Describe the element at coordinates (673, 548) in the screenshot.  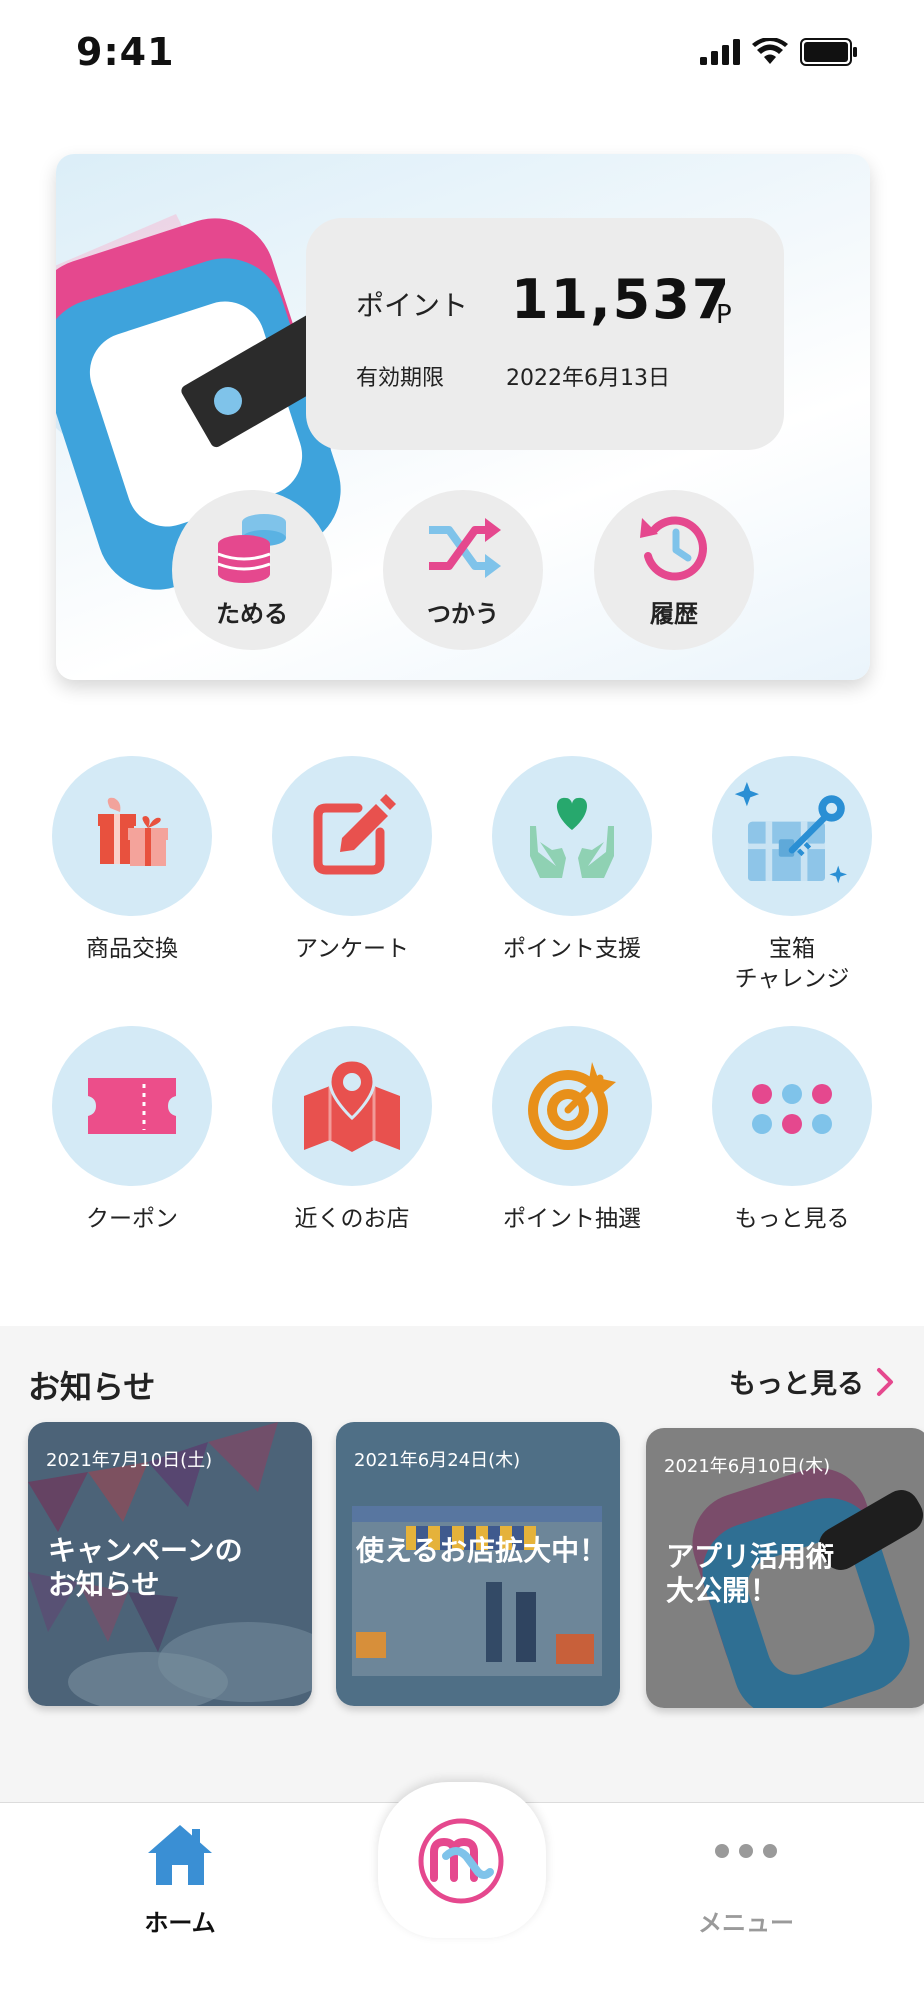
I see `history-icon` at that location.